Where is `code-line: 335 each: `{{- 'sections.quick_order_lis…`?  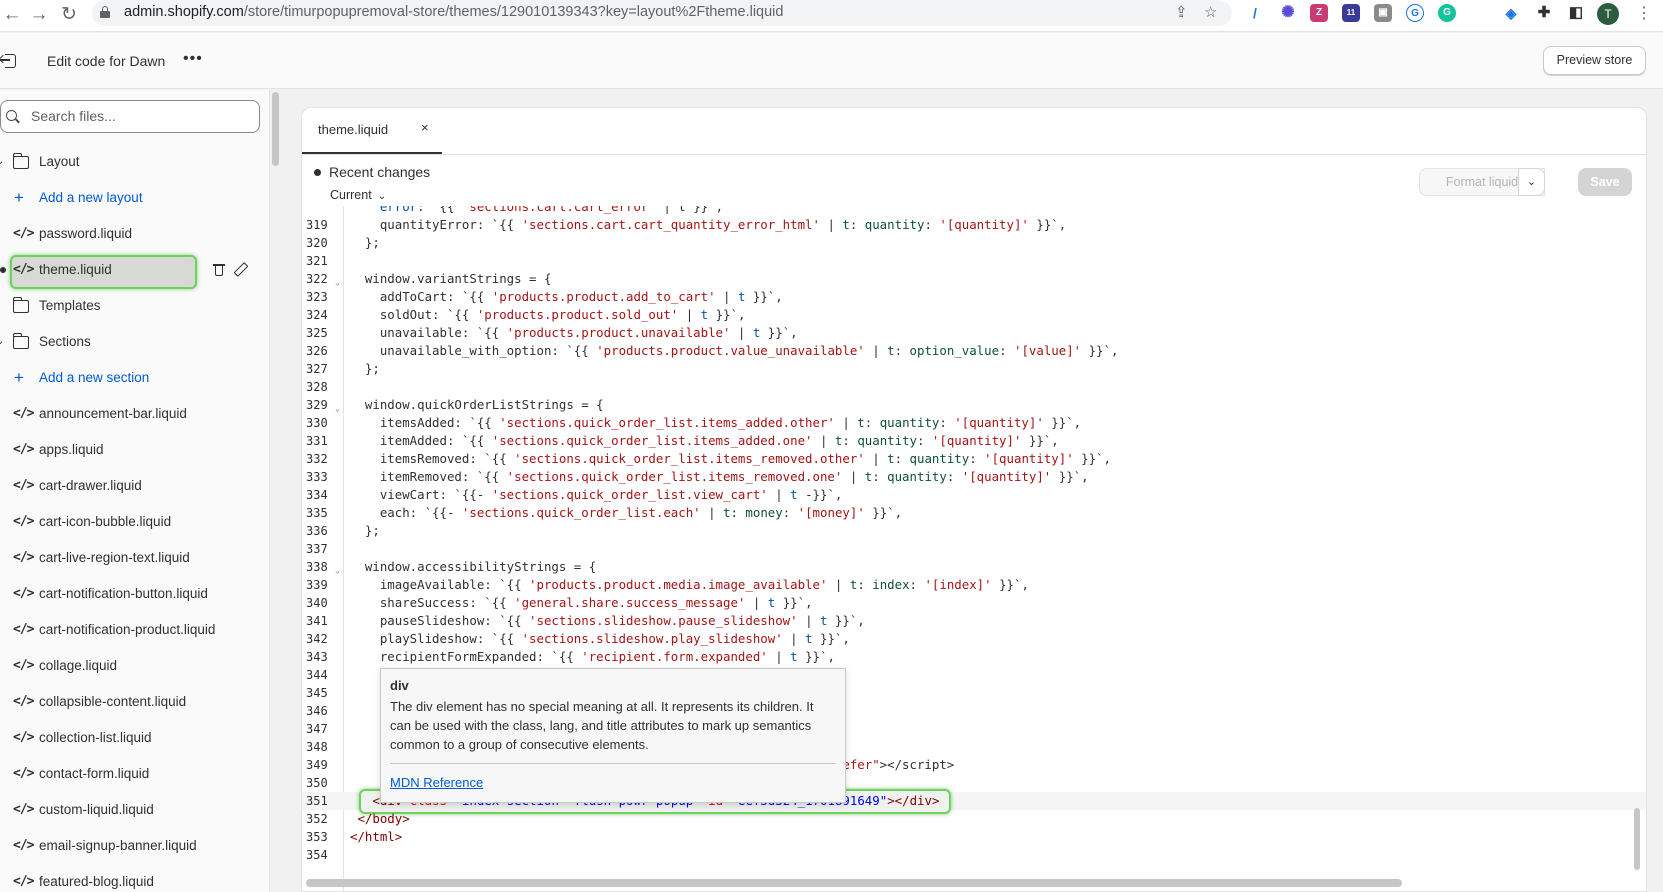
code-line: 335 each: `{{- 'sections.quick_order_lis… is located at coordinates (974, 513).